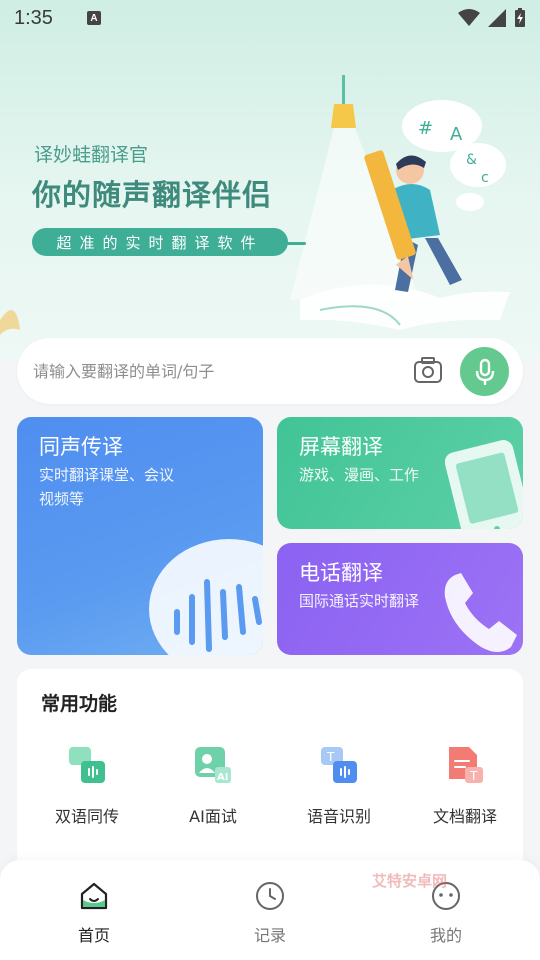 Image resolution: width=540 pixels, height=960 pixels. I want to click on voice-recognition-icon: T, so click(339, 765).